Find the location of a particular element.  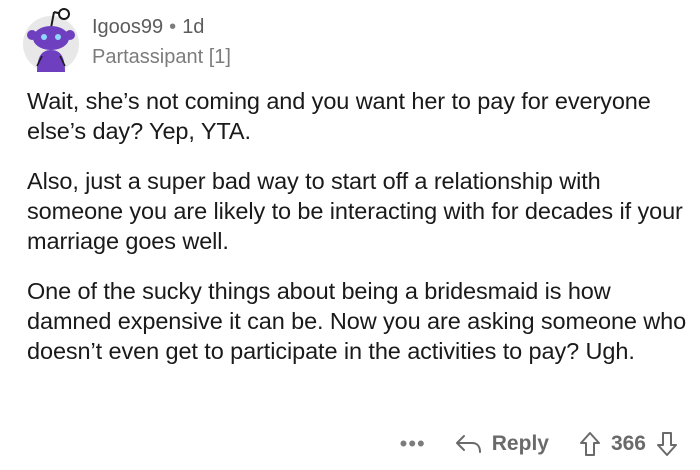

reply-label: Reply is located at coordinates (520, 443).